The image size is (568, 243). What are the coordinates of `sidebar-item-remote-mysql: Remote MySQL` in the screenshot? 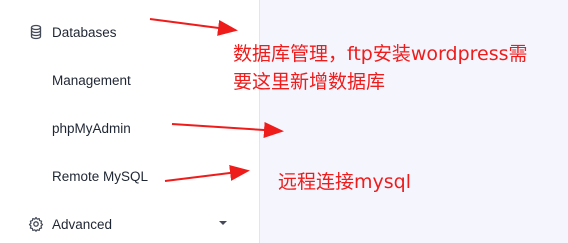 It's located at (129, 176).